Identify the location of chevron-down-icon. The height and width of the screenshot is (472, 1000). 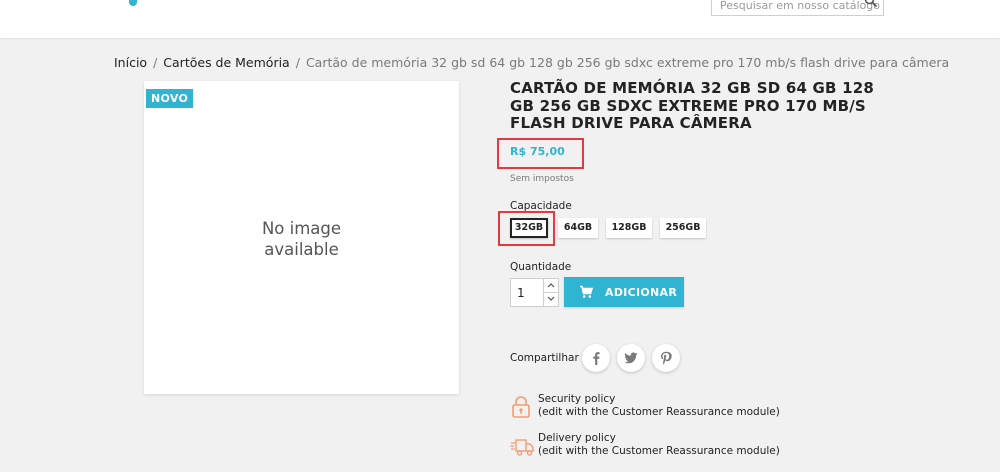
(551, 298).